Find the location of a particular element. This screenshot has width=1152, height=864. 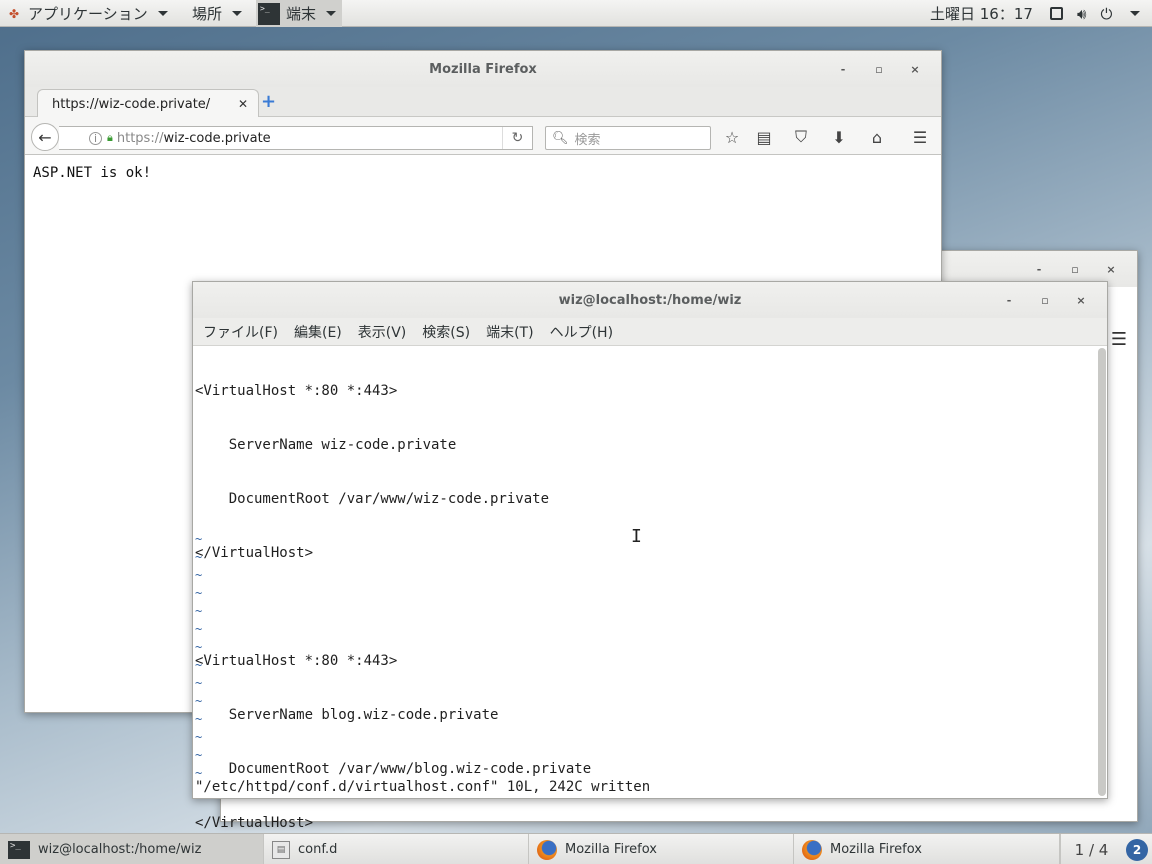

tab-wiz-code: https://wiz-code.private/ ✕ is located at coordinates (148, 103).